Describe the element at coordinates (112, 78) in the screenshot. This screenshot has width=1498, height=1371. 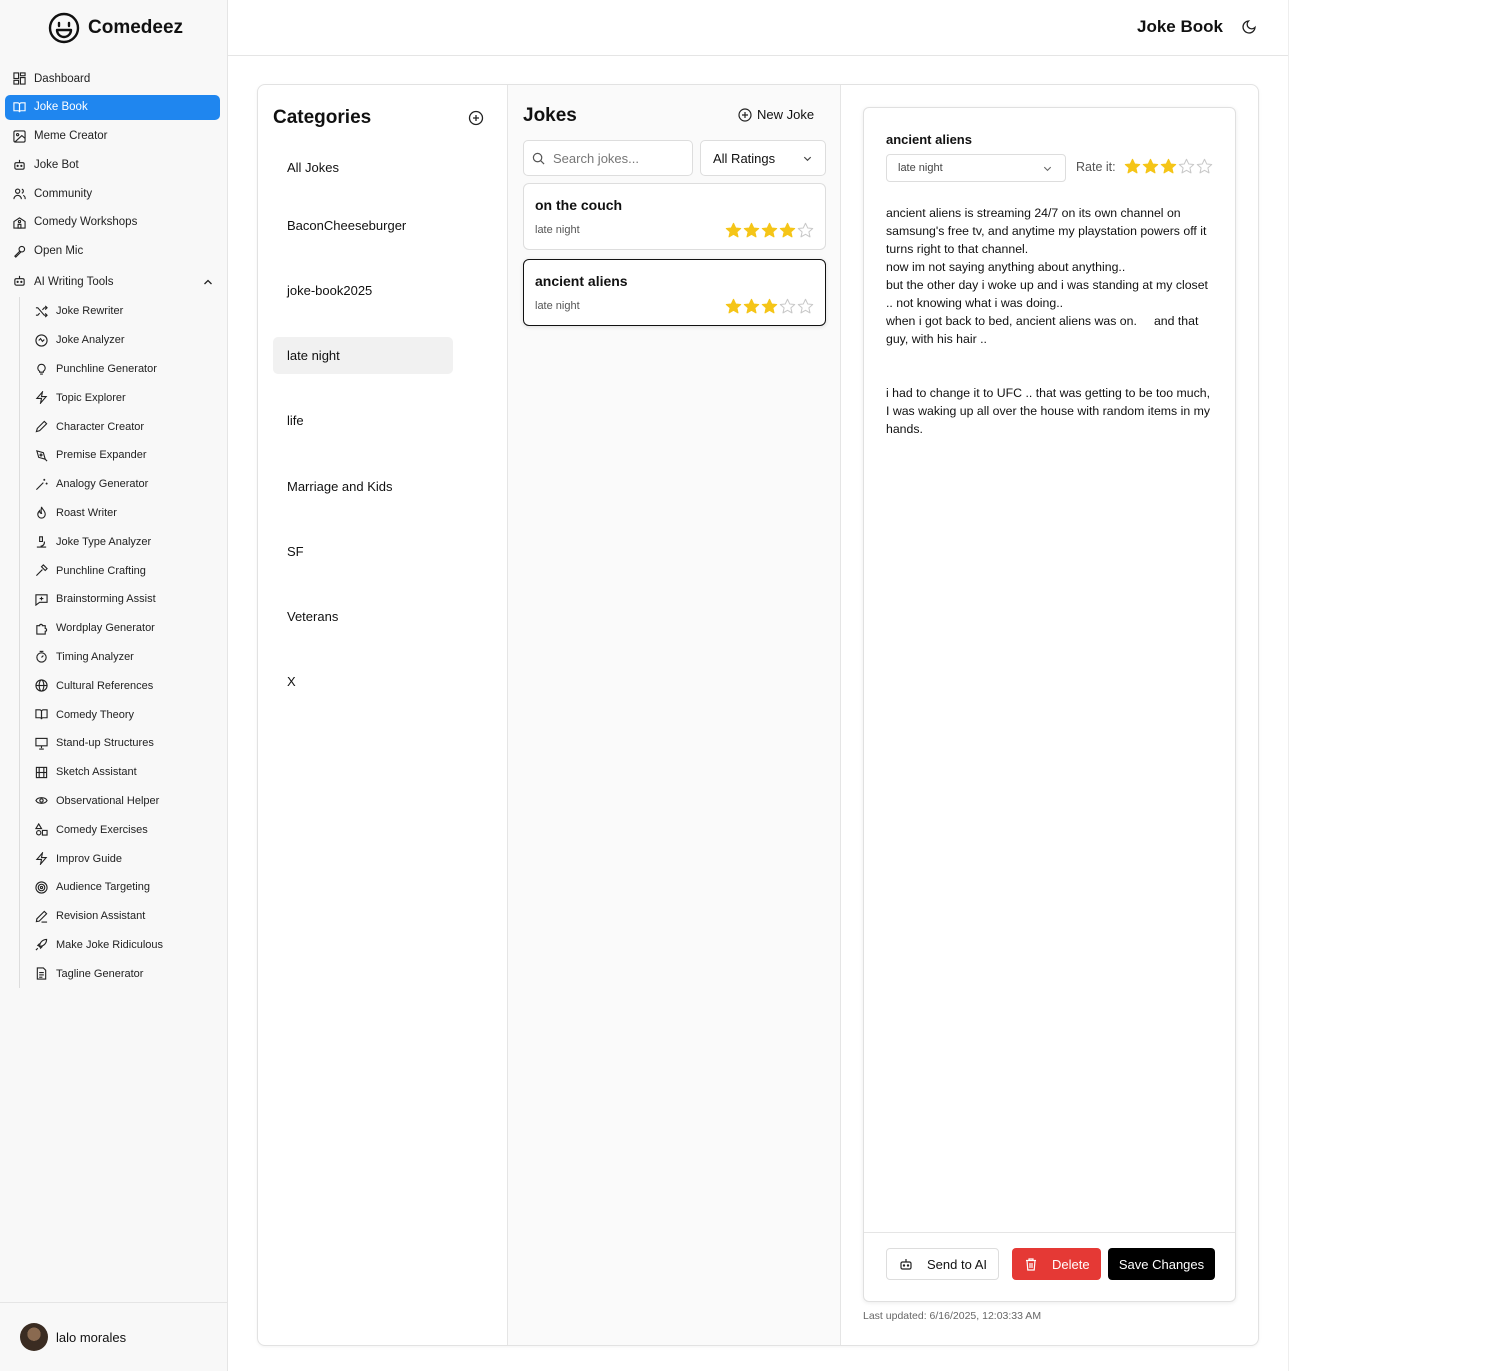
I see `nav-item-dashboard: Dashboard` at that location.